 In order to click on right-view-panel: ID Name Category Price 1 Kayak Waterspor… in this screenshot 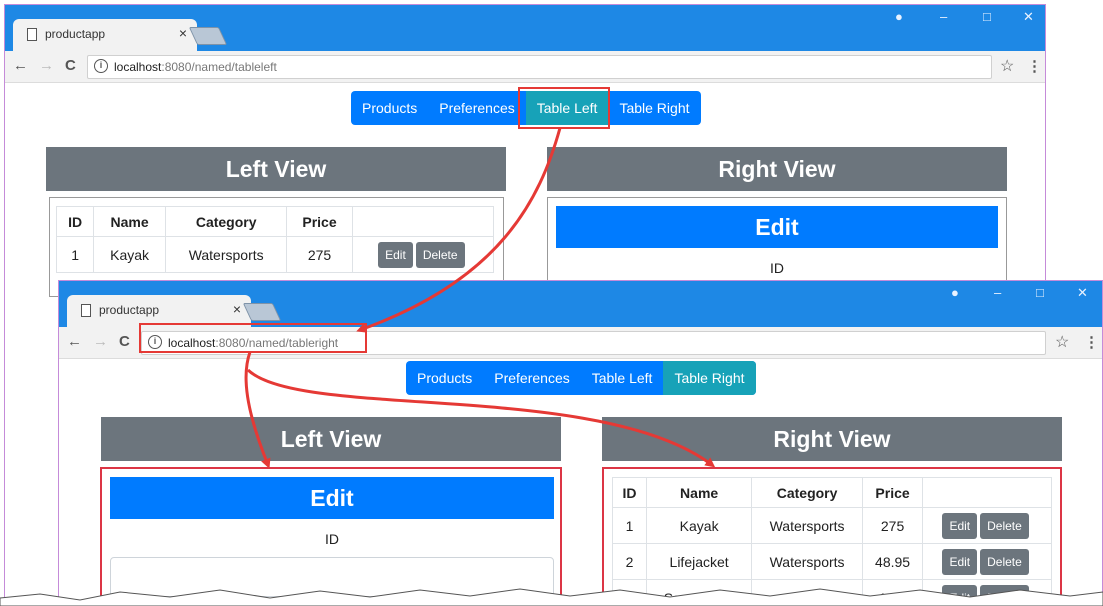, I will do `click(832, 536)`.